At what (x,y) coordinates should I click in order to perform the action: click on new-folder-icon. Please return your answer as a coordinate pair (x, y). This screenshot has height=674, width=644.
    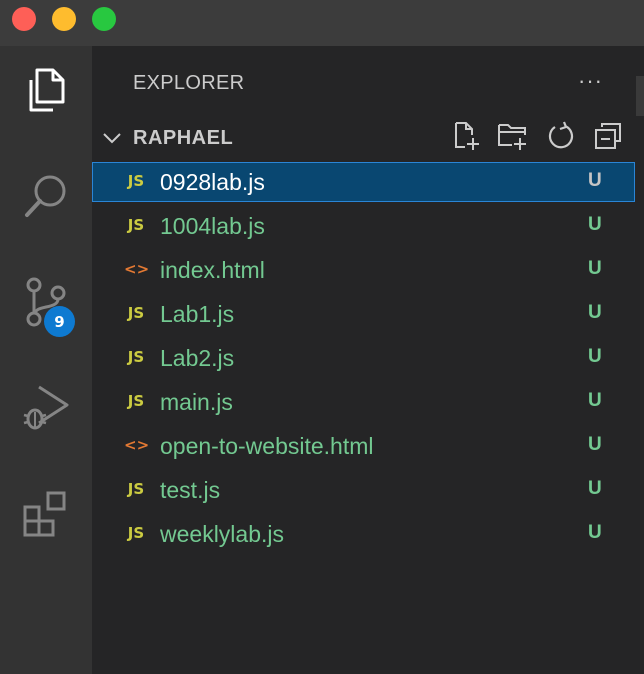
    Looking at the image, I should click on (513, 138).